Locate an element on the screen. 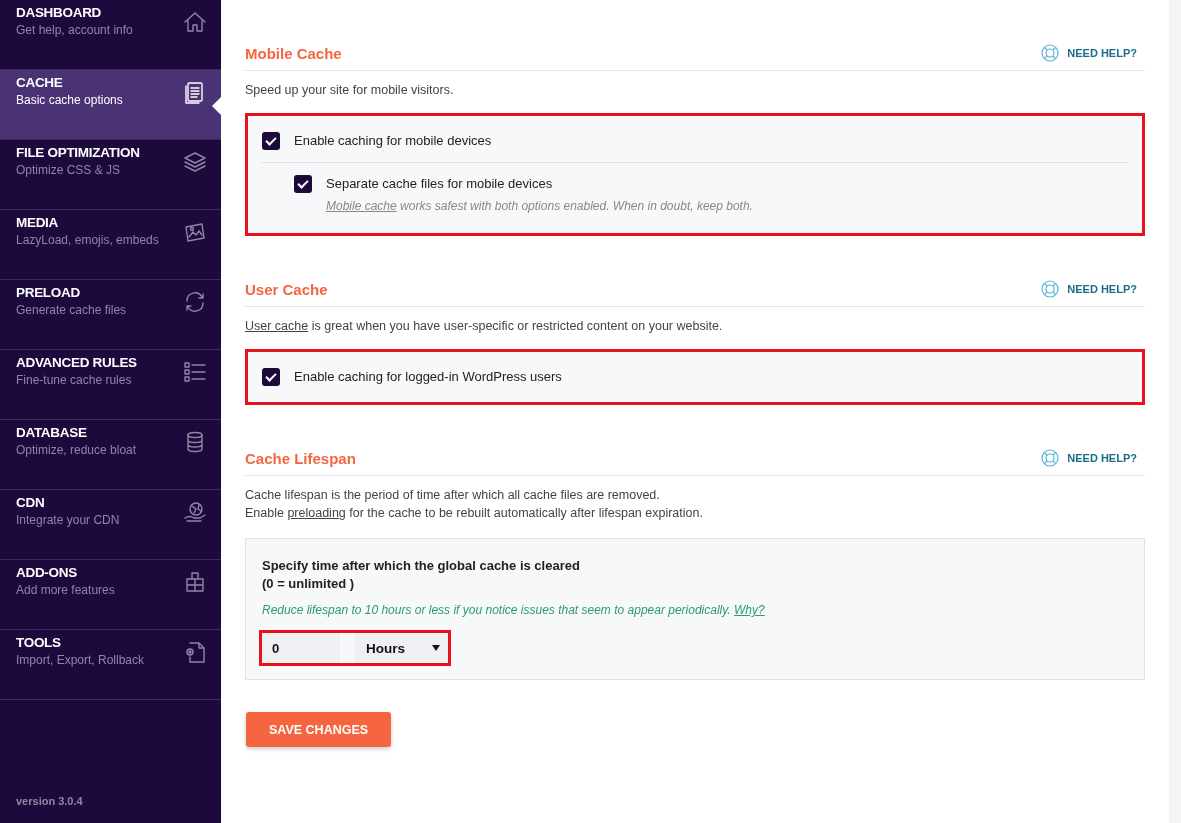 The height and width of the screenshot is (823, 1181). link: User cache is located at coordinates (277, 326).